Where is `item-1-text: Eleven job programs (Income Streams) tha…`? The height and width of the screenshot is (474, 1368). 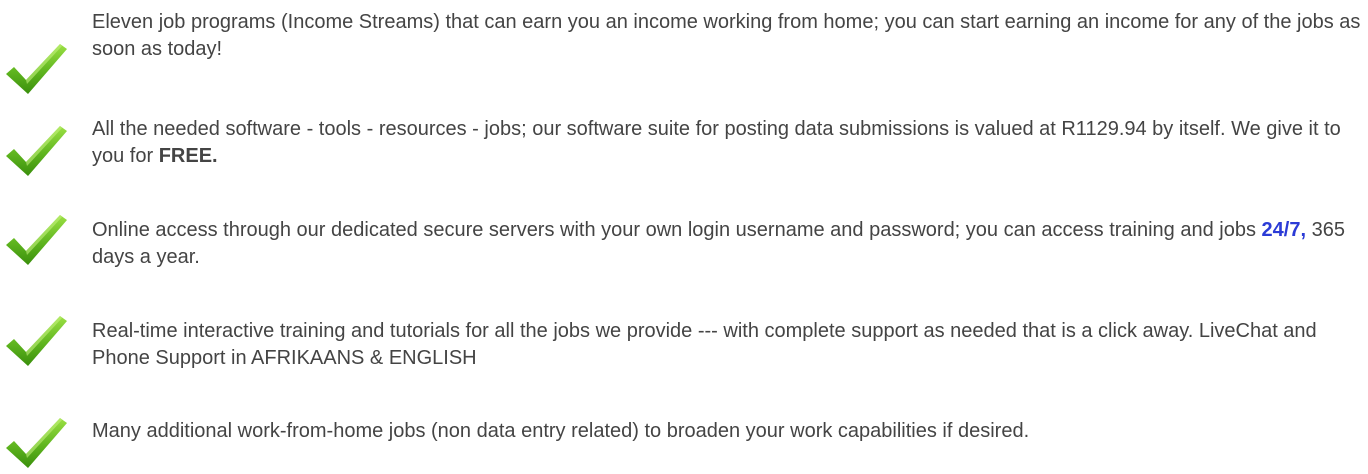
item-1-text: Eleven job programs (Income Streams) tha… is located at coordinates (726, 35).